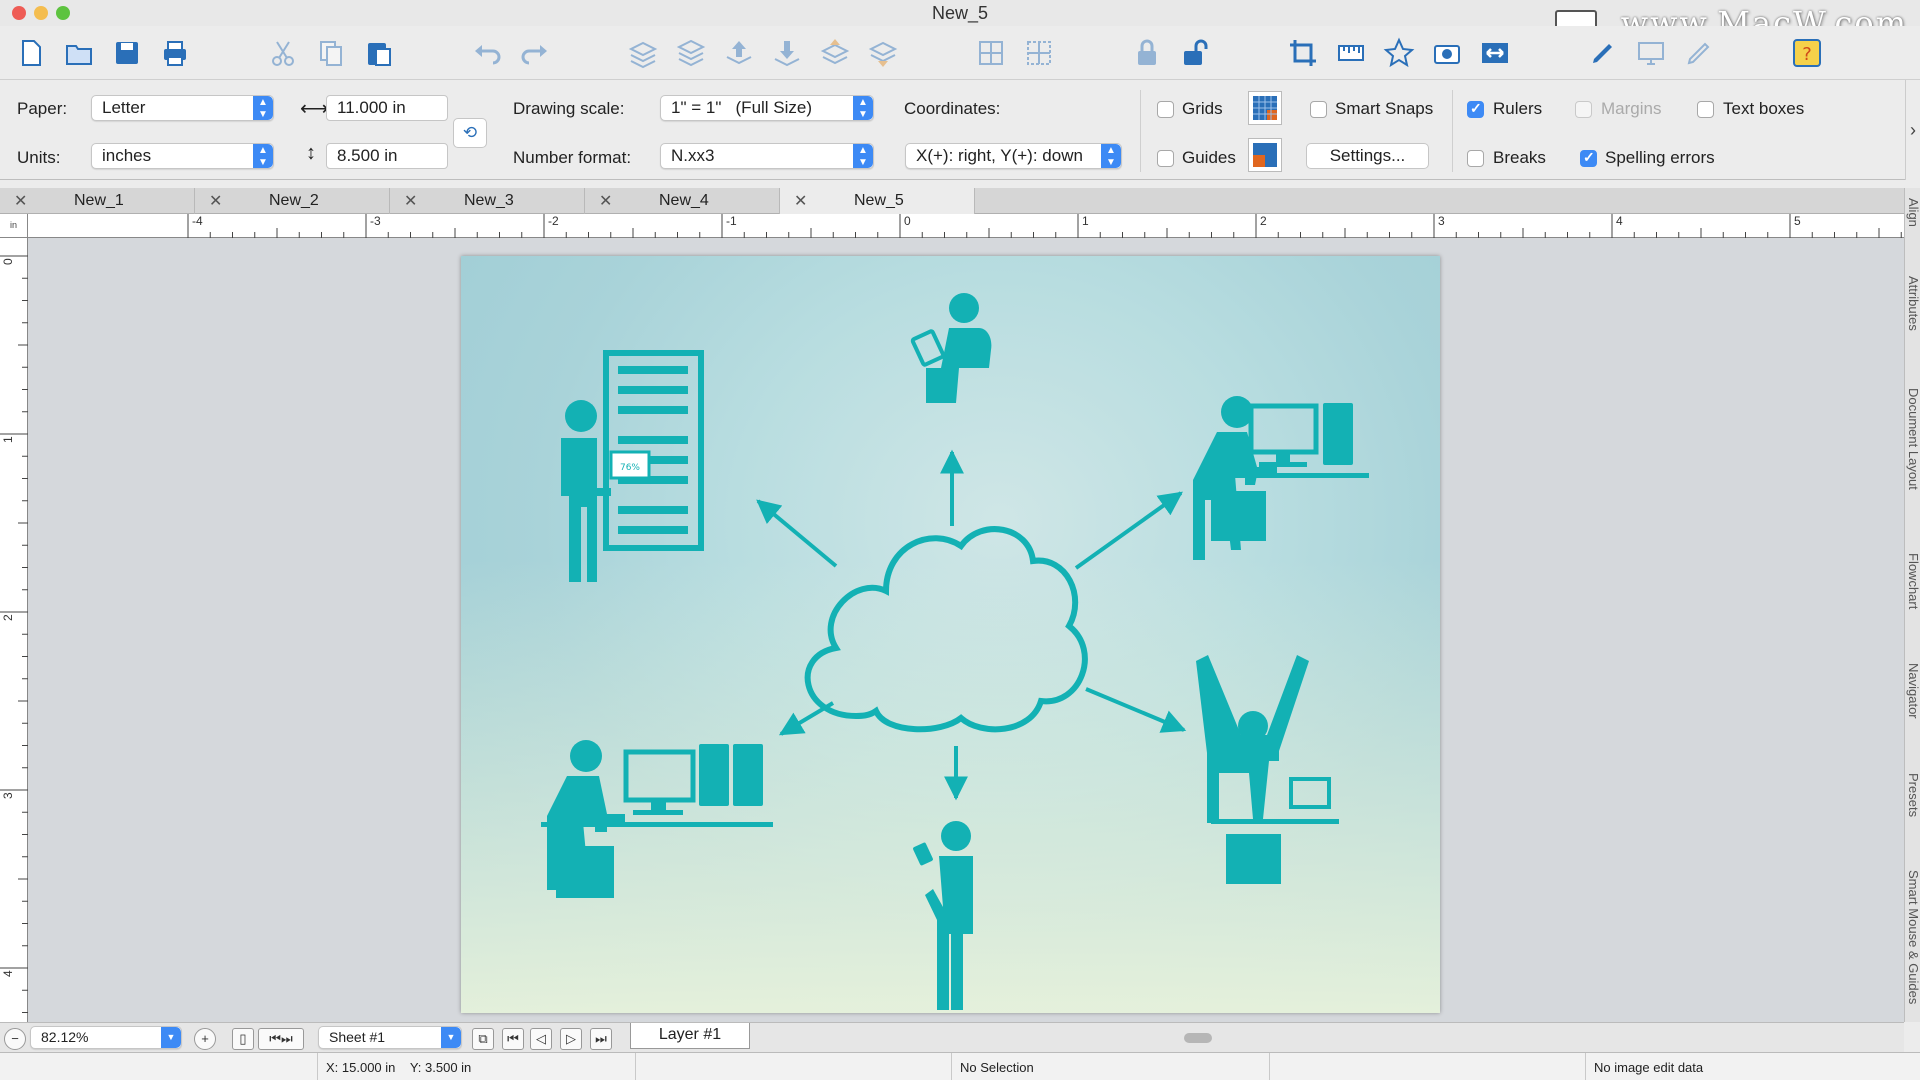  I want to click on rulers-checkbox, so click(1475, 109).